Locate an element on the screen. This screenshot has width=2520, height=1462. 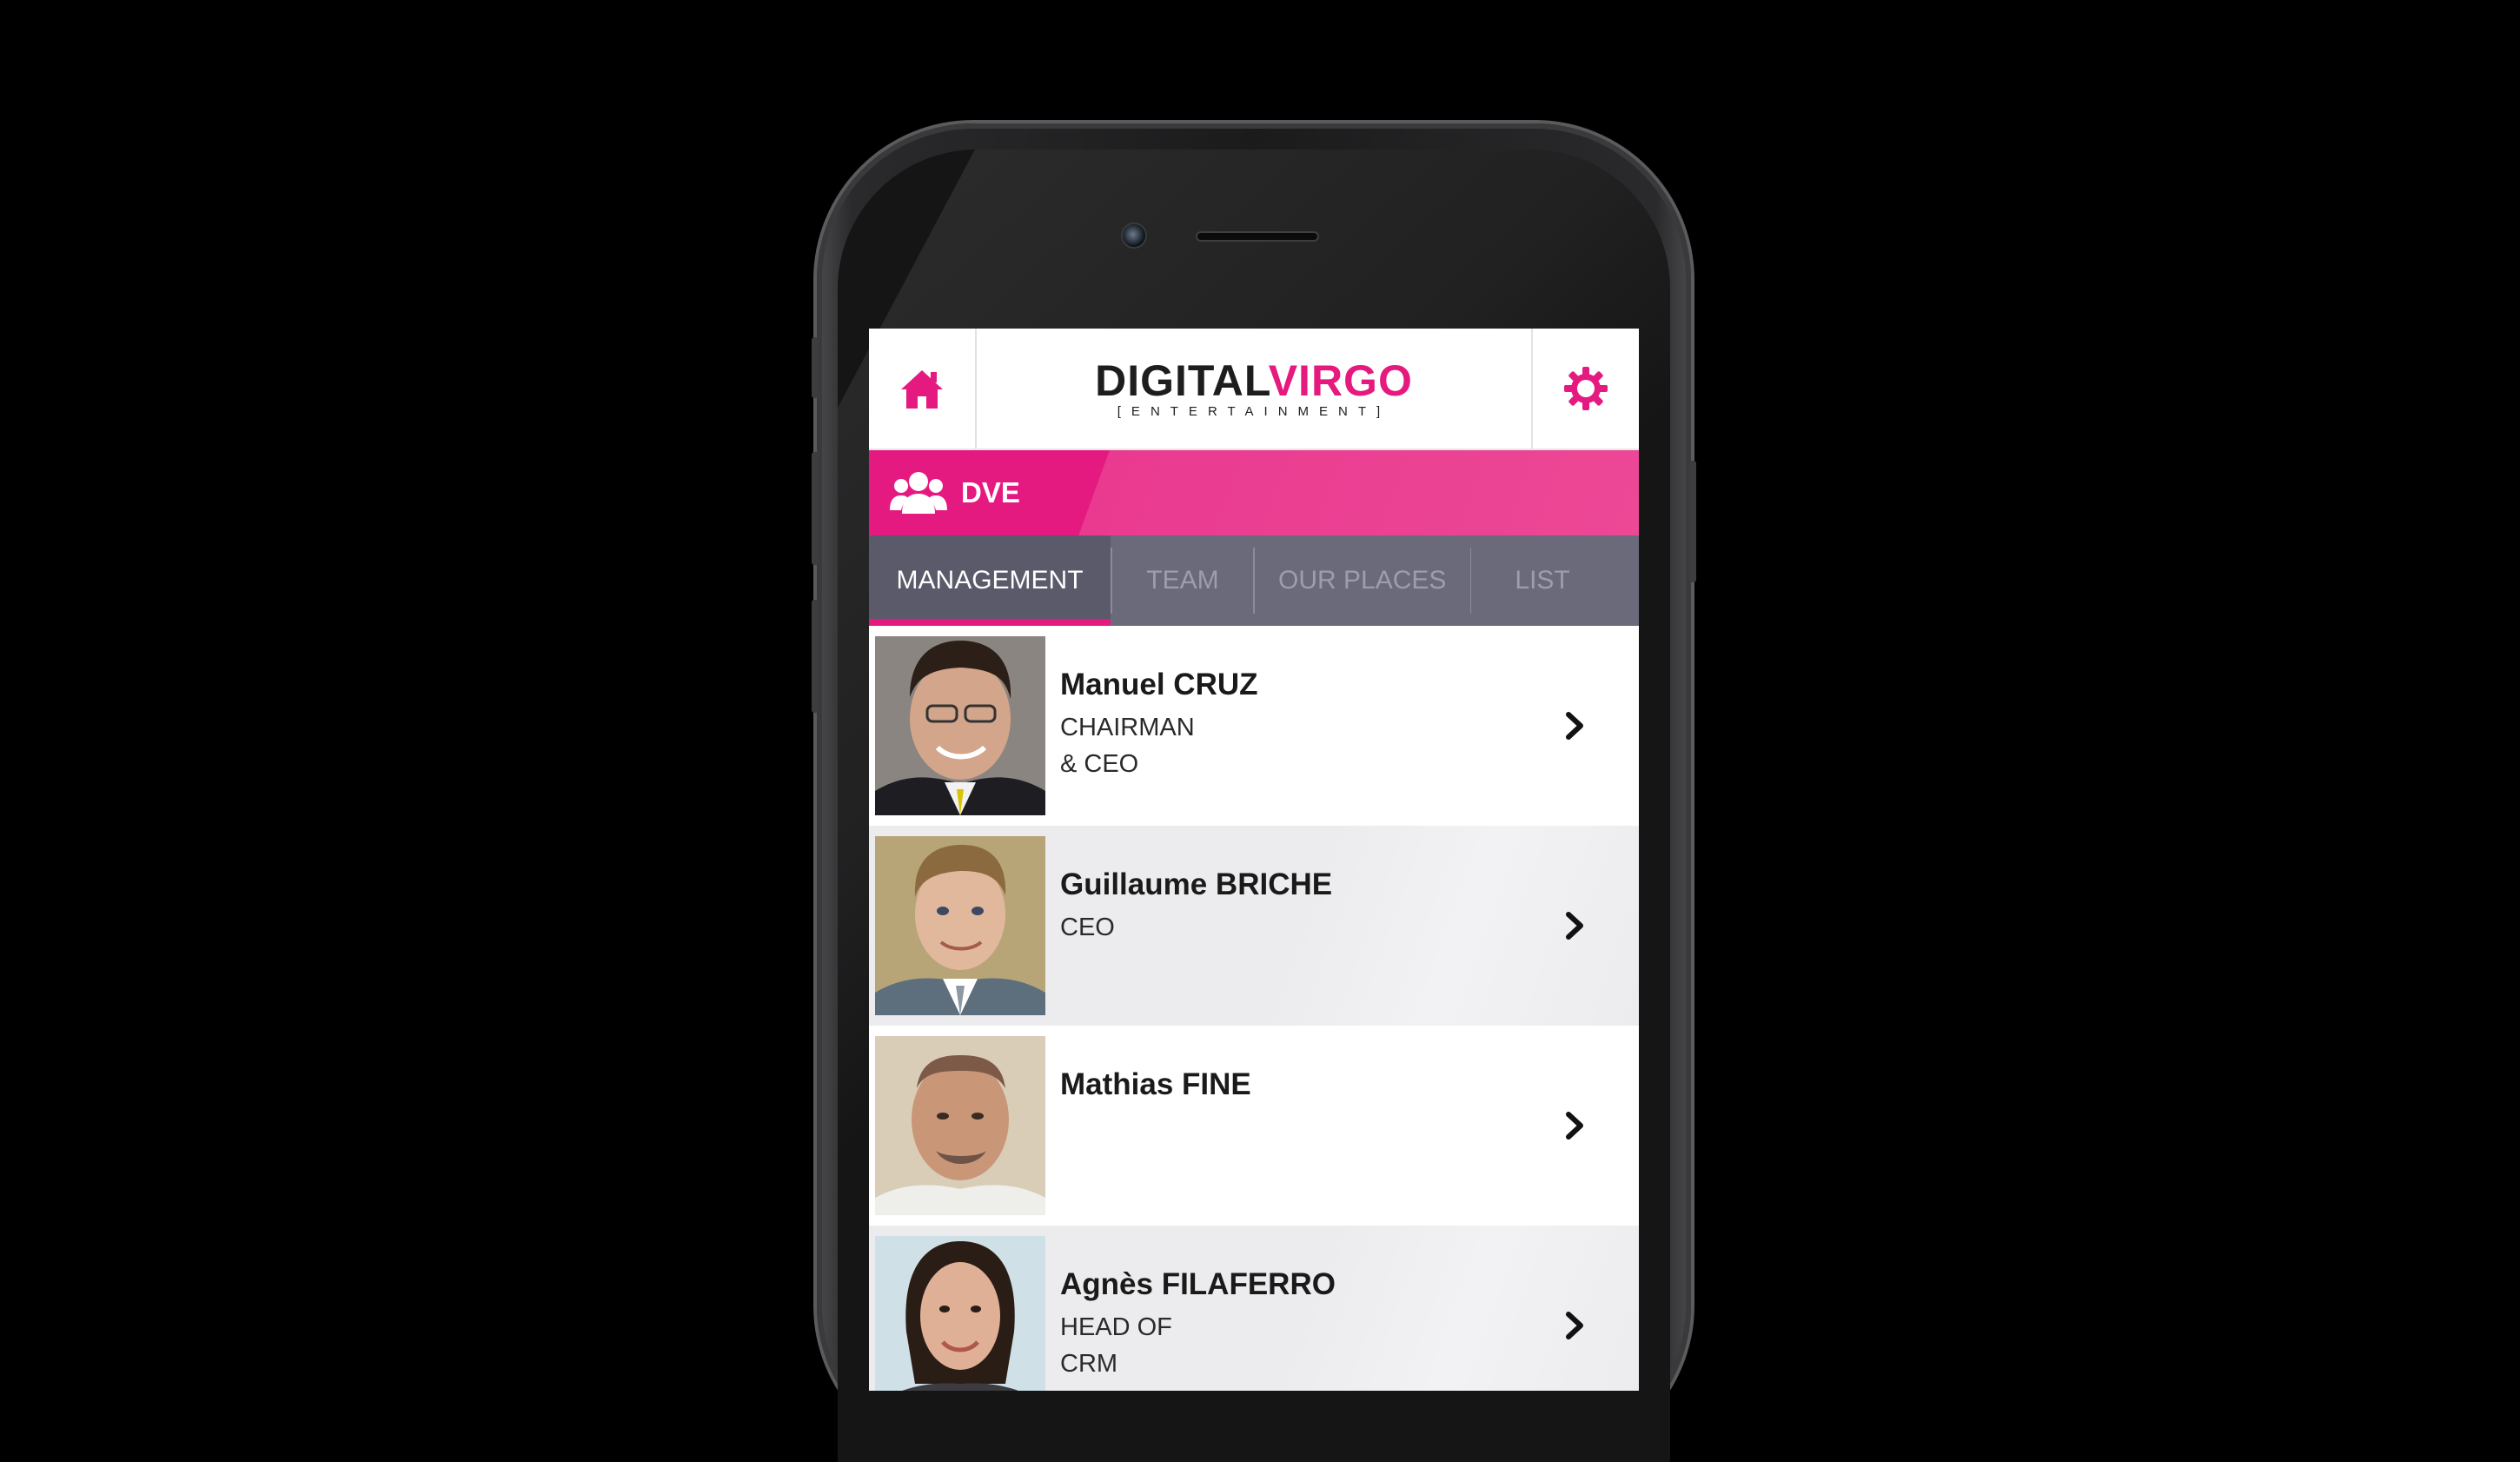
gear-icon is located at coordinates (1586, 388).